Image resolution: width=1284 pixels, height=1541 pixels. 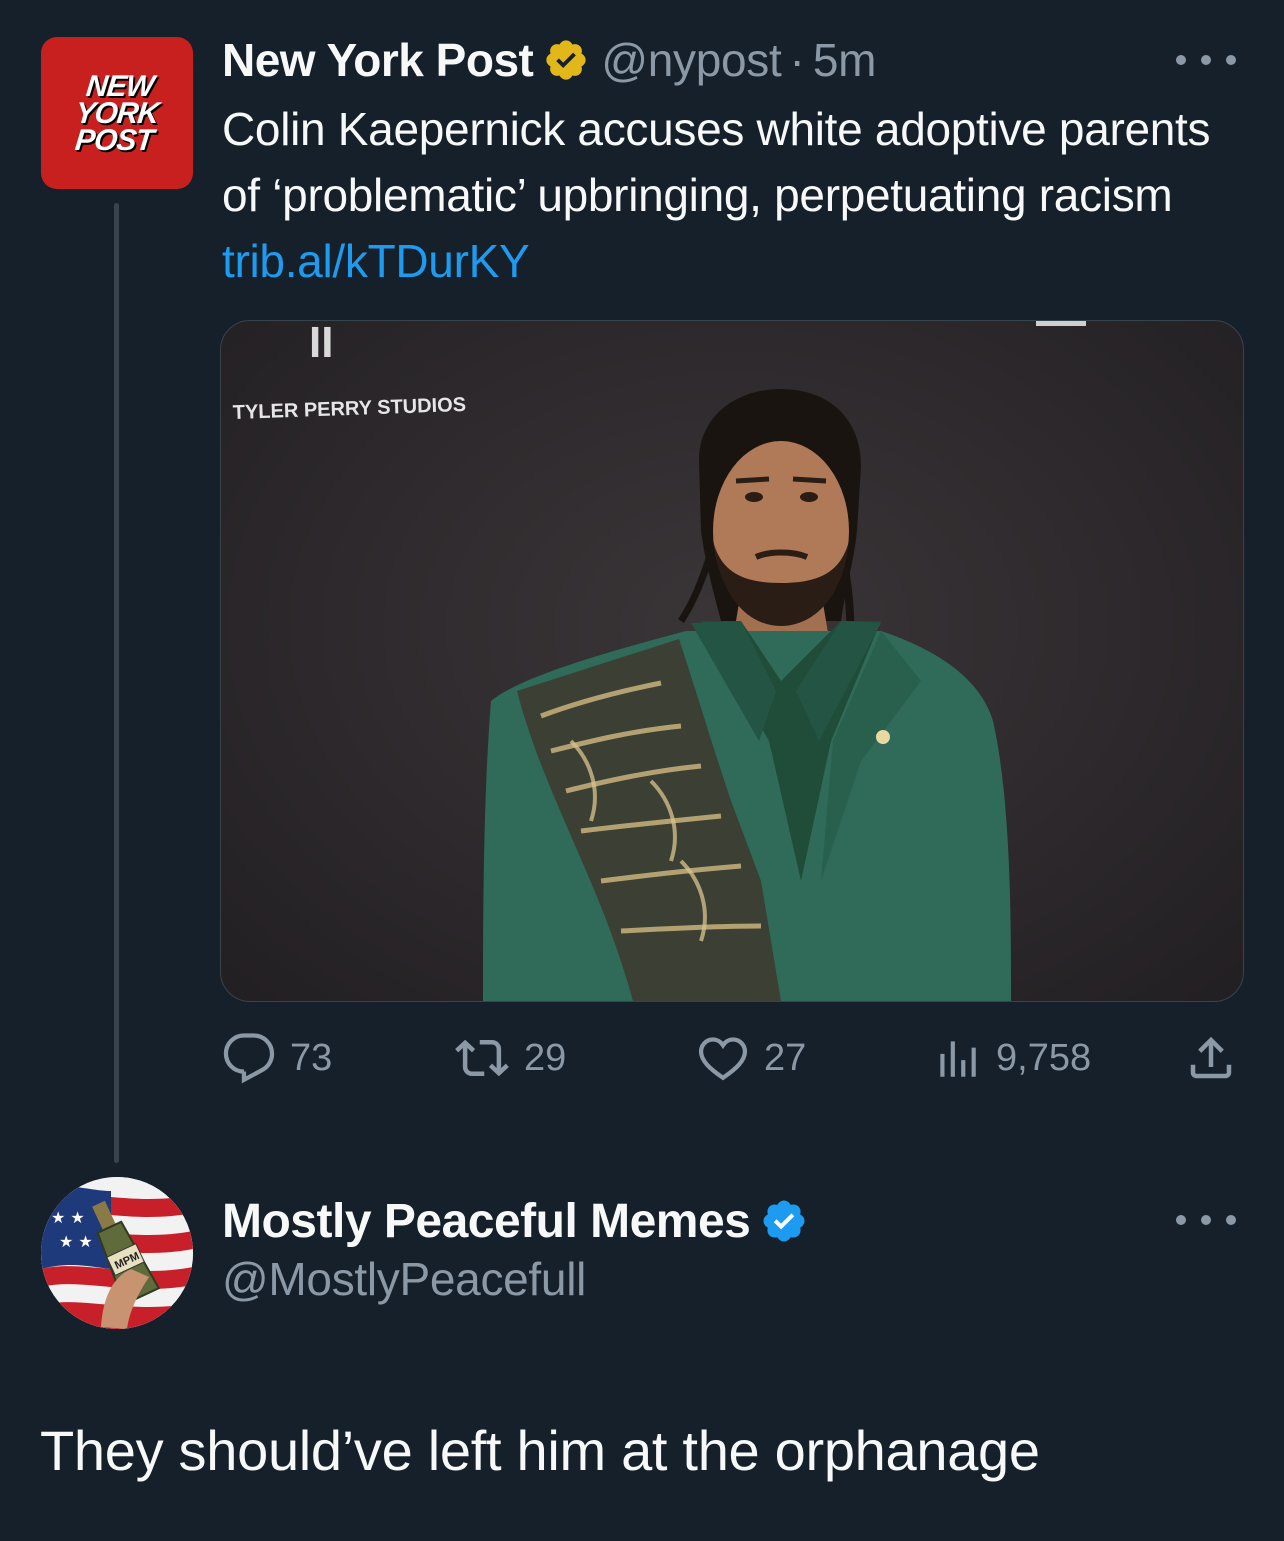 I want to click on reply-author-handle: @MostlyPeacefull, so click(x=404, y=1279).